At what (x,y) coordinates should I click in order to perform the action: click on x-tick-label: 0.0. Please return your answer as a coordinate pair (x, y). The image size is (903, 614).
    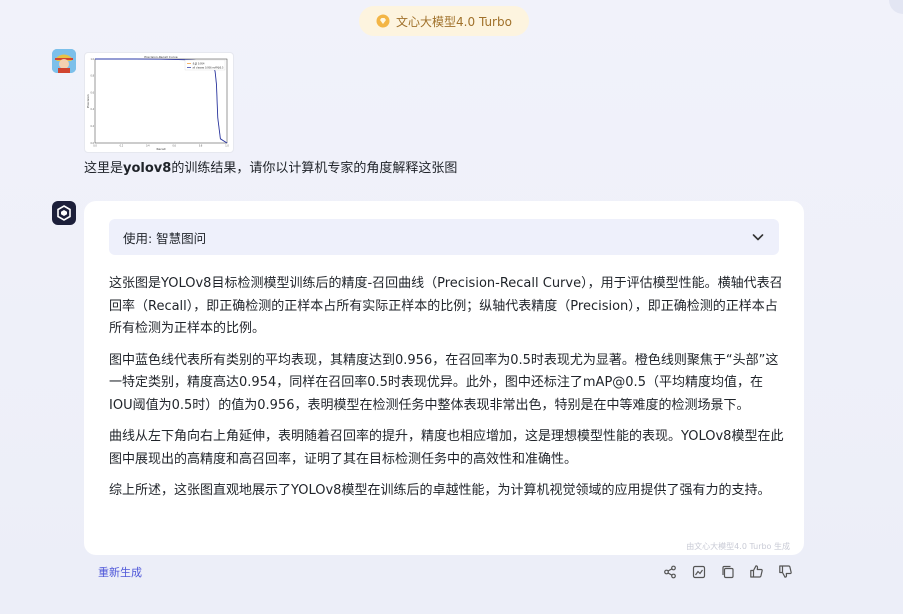
    Looking at the image, I should click on (95, 146).